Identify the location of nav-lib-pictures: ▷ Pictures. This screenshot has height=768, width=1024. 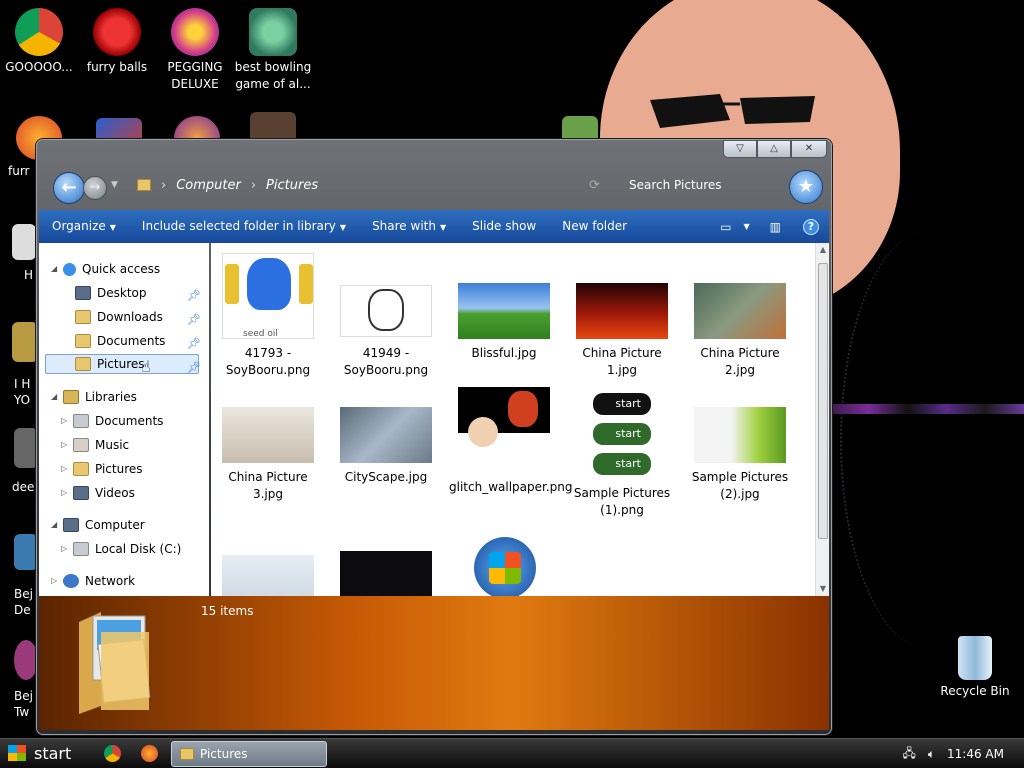
(102, 469).